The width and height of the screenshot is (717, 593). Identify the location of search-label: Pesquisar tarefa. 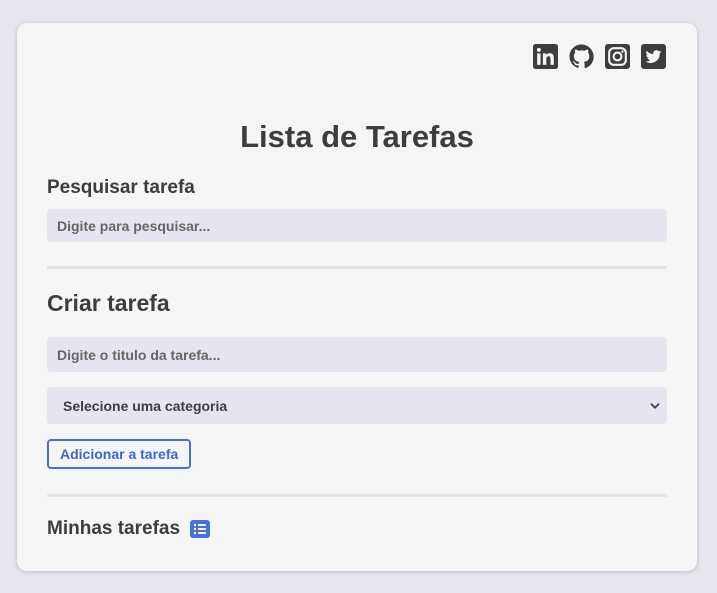
(121, 187).